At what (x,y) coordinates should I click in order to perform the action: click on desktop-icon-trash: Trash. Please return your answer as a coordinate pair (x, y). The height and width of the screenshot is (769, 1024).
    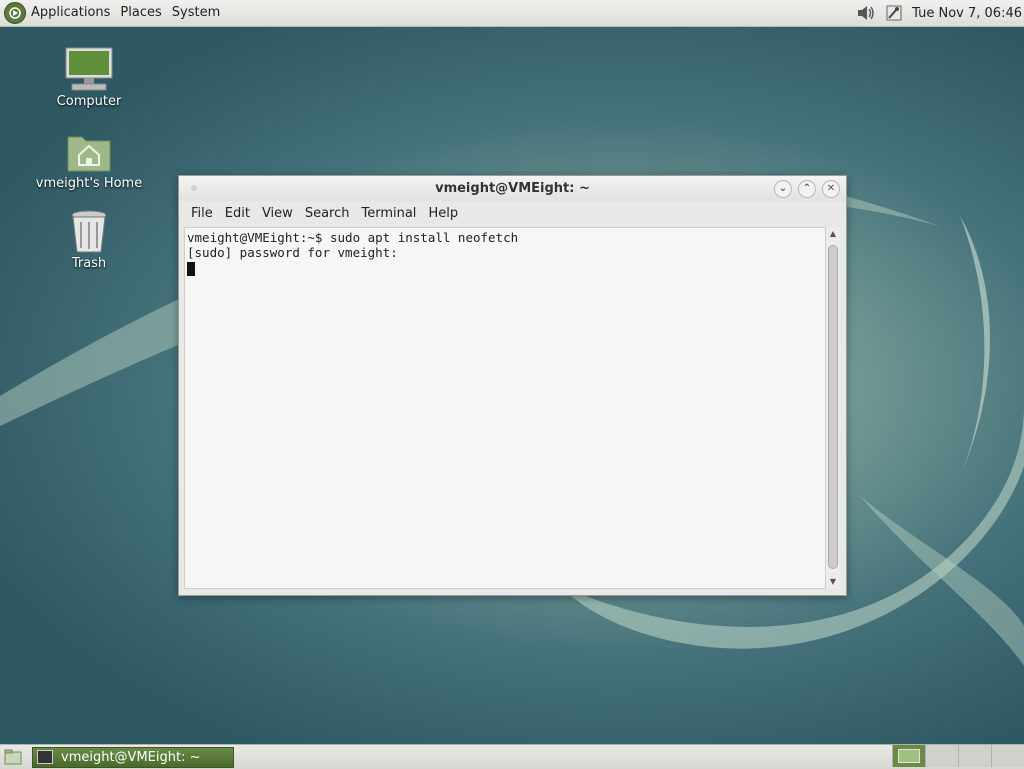
    Looking at the image, I should click on (89, 239).